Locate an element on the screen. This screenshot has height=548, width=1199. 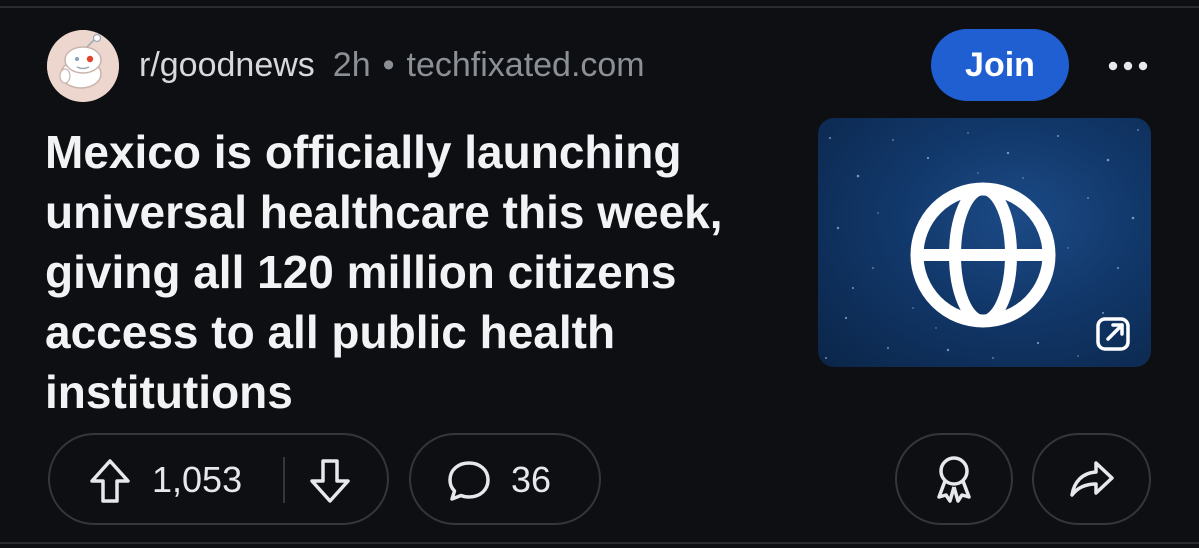
ellipsis-icon is located at coordinates (1128, 66).